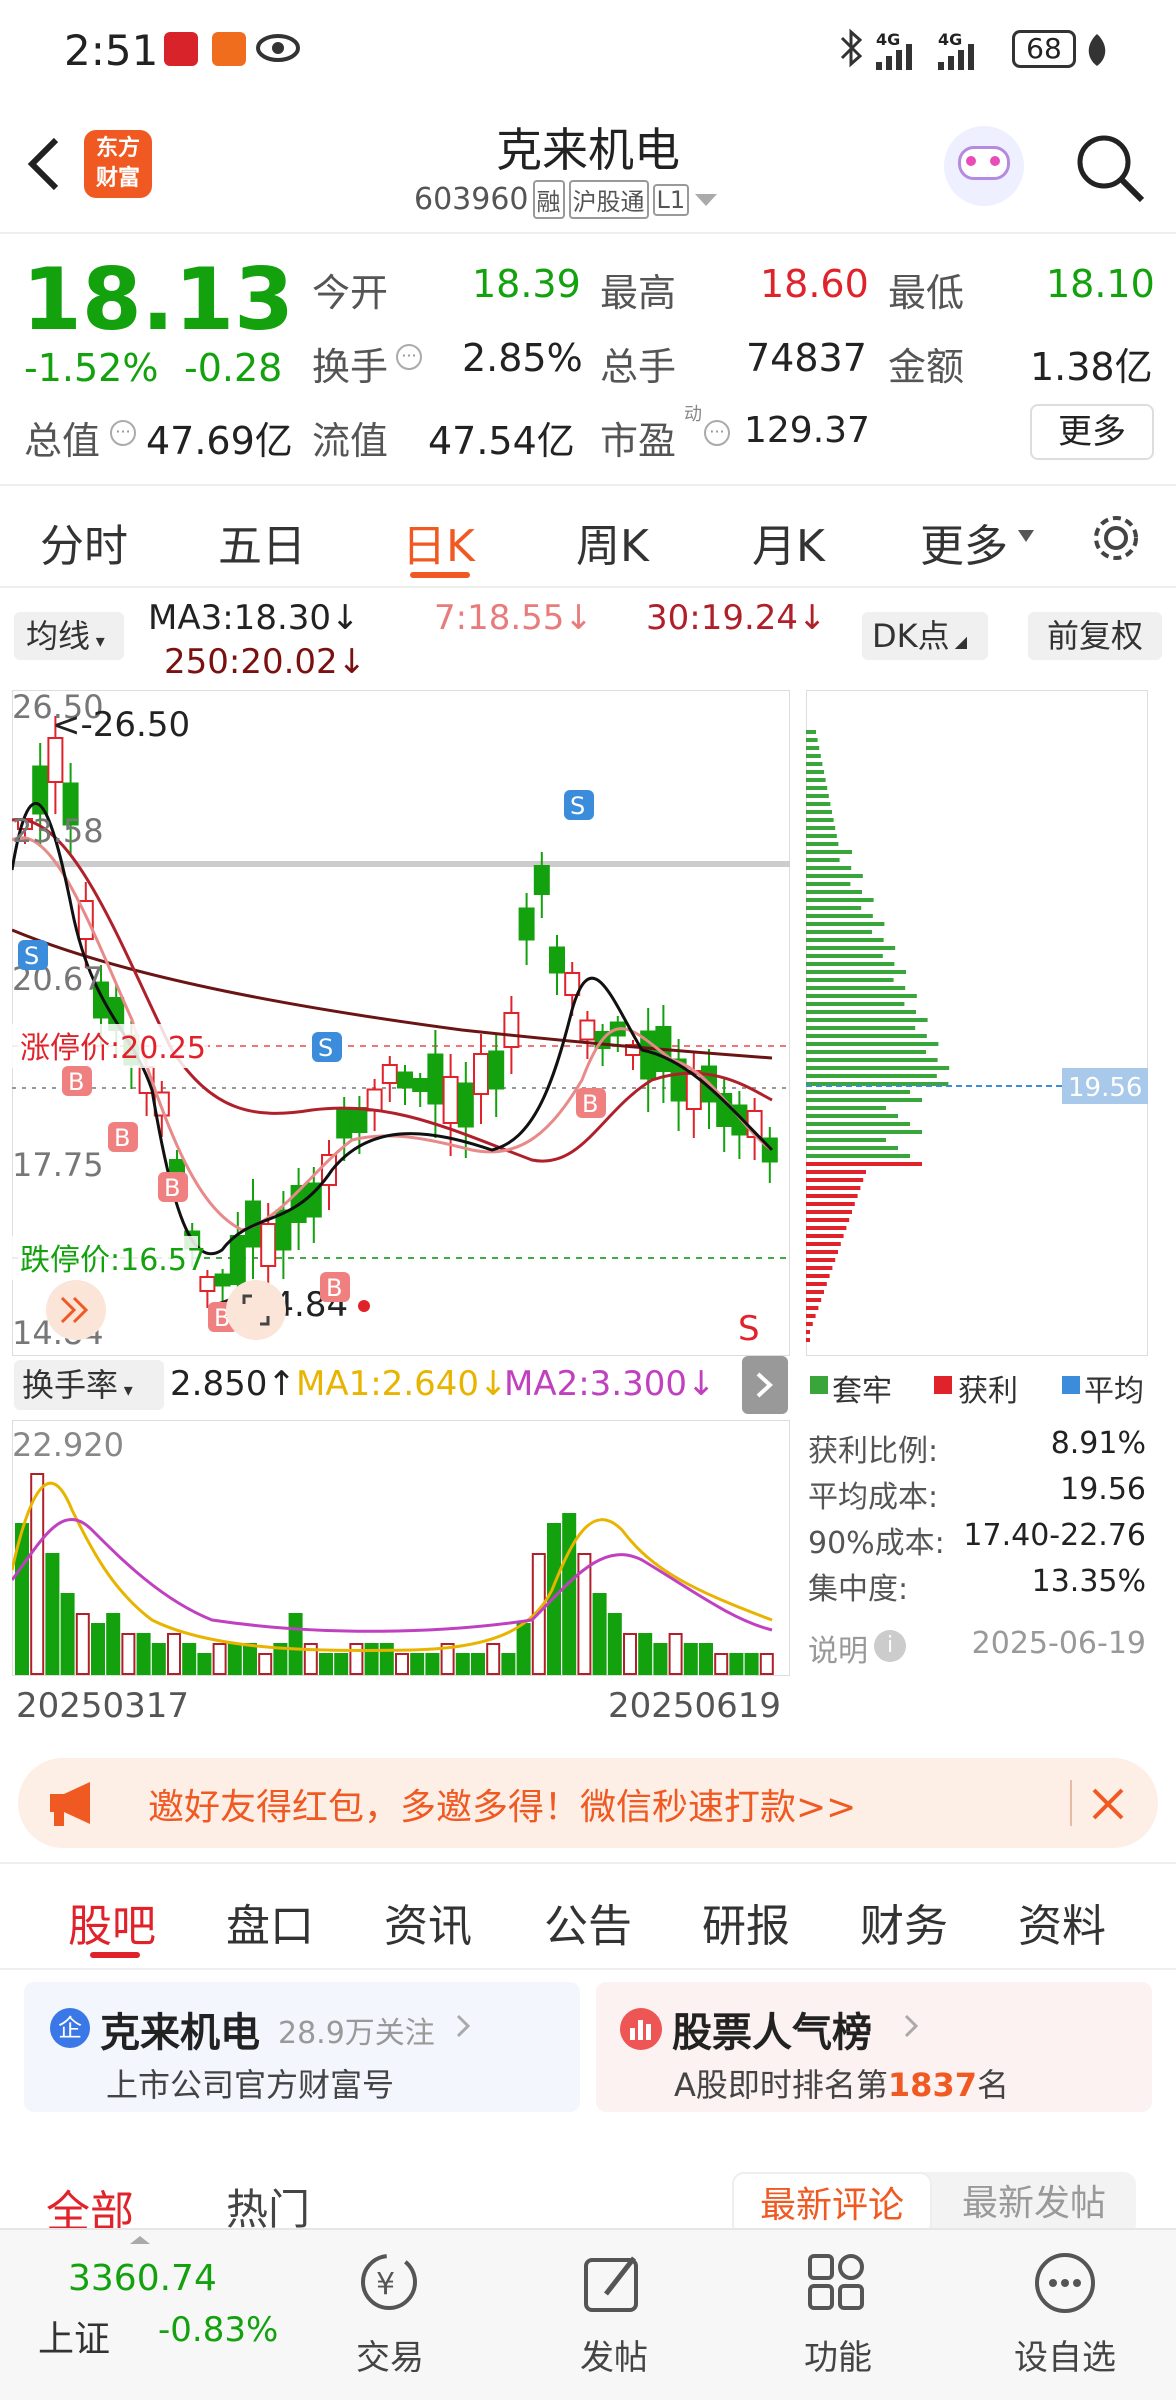  What do you see at coordinates (327, 1047) in the screenshot?
I see `sell-marker-2: S` at bounding box center [327, 1047].